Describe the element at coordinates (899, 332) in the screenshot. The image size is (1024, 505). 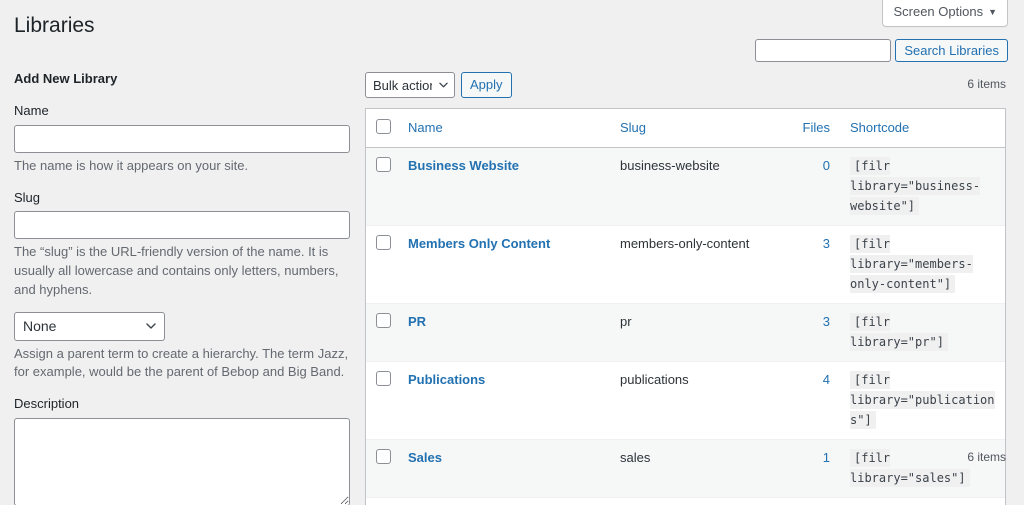
I see `shortcode-text: [filr library="pr"]` at that location.